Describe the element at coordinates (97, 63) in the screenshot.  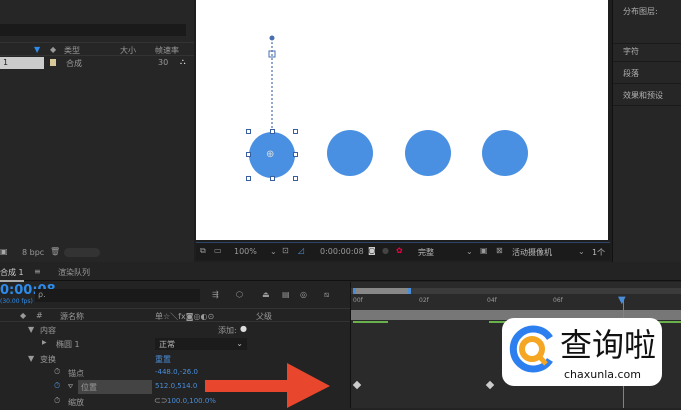
I see `project-item: 1 合成 30 ⛬` at that location.